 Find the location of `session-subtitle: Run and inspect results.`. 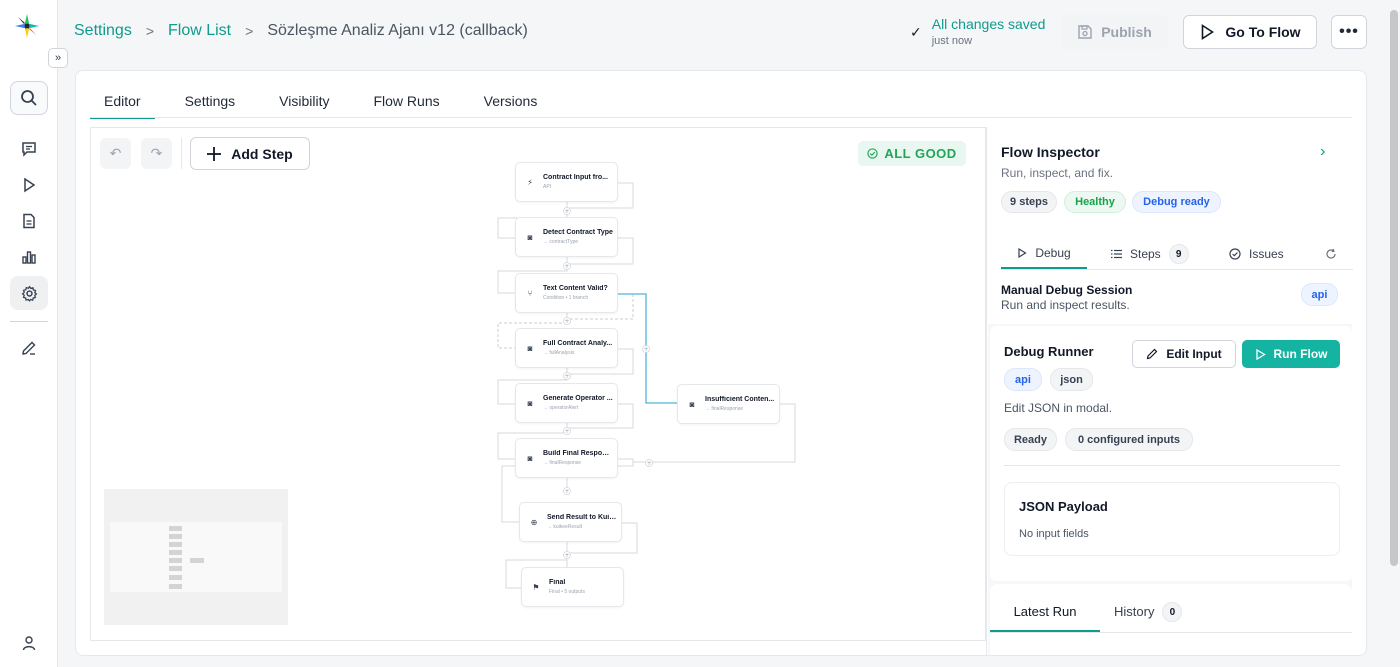

session-subtitle: Run and inspect results. is located at coordinates (1065, 305).